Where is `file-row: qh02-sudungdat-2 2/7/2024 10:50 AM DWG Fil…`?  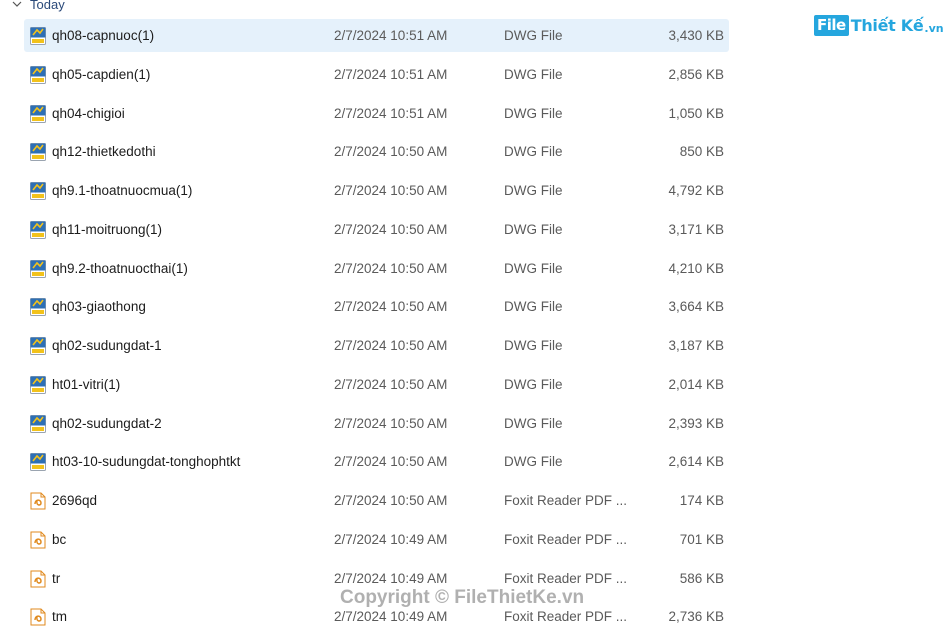 file-row: qh02-sudungdat-2 2/7/2024 10:50 AM DWG Fil… is located at coordinates (376, 423).